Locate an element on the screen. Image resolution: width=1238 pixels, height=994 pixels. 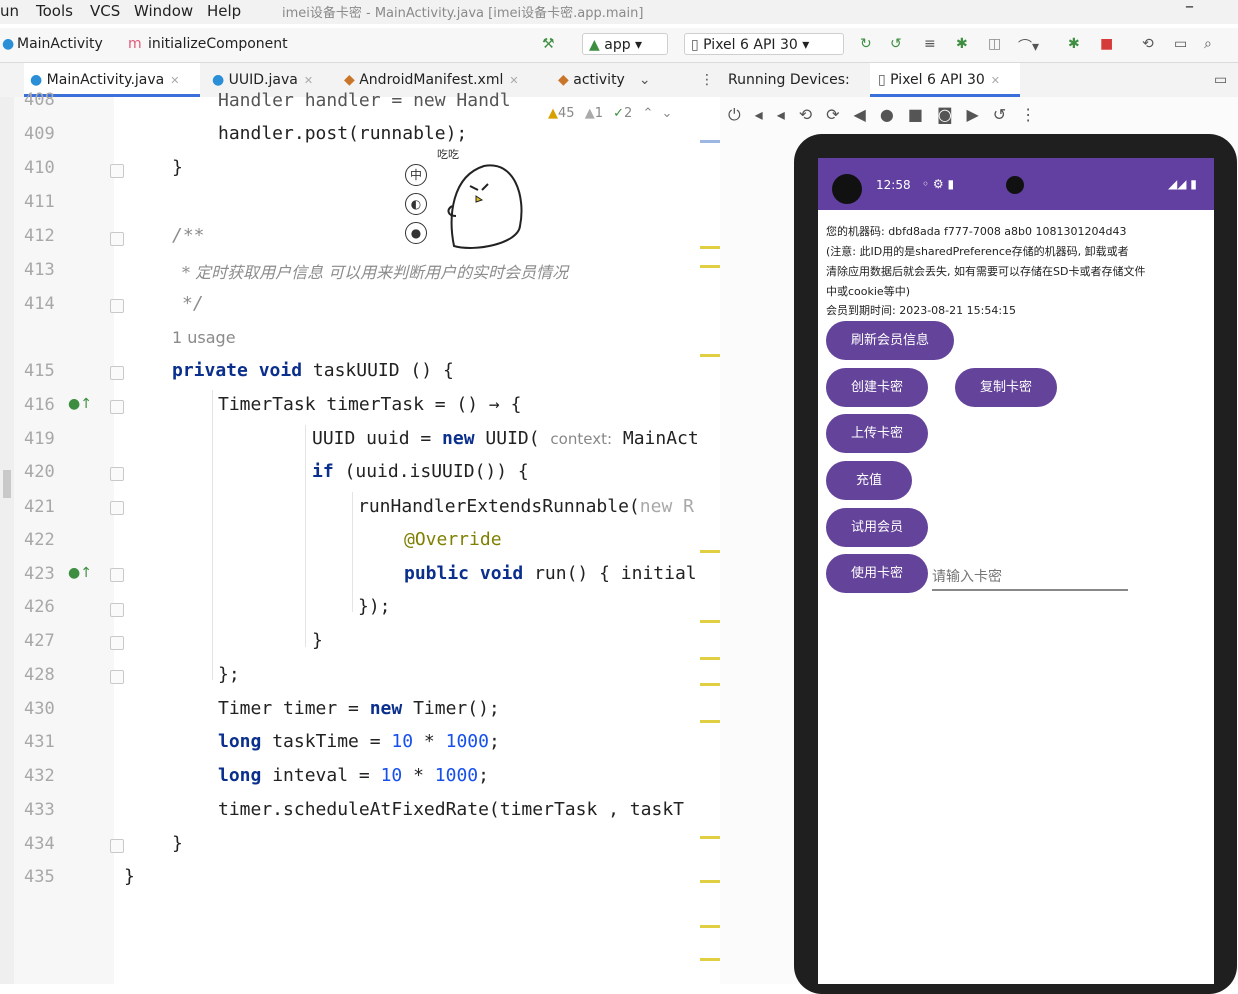
code-line: }); is located at coordinates (374, 606).